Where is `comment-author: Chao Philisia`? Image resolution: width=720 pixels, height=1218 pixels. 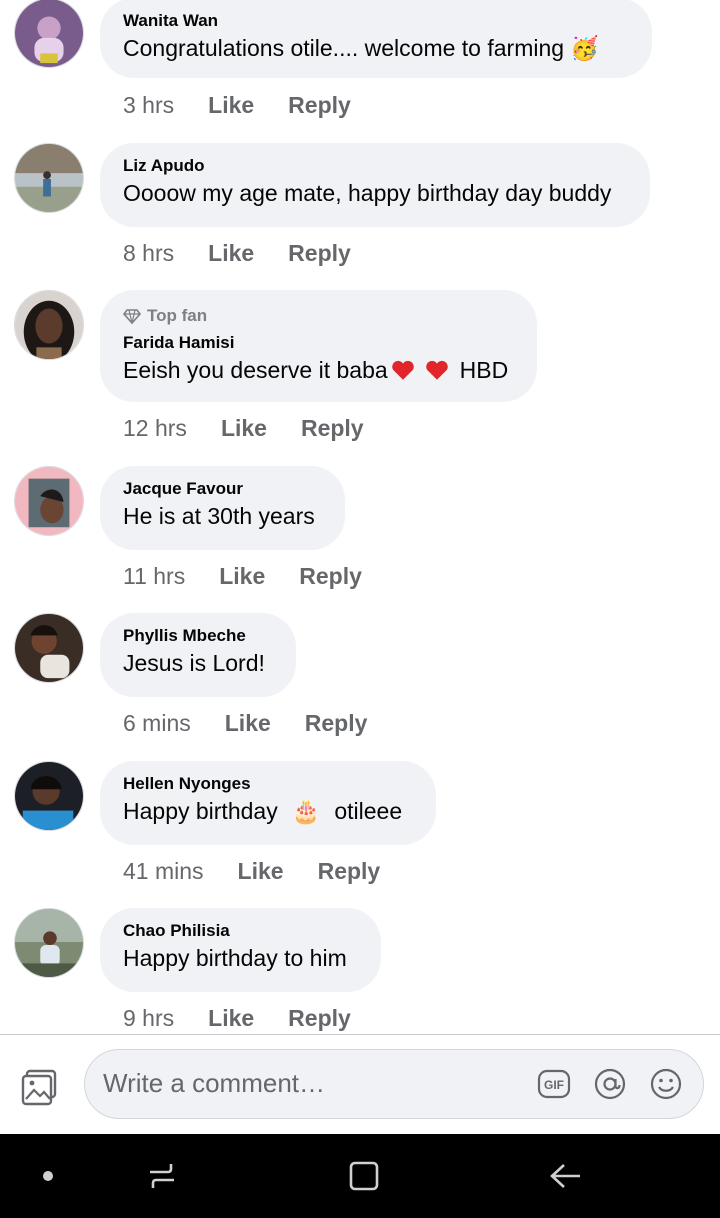
comment-author: Chao Philisia is located at coordinates (240, 931).